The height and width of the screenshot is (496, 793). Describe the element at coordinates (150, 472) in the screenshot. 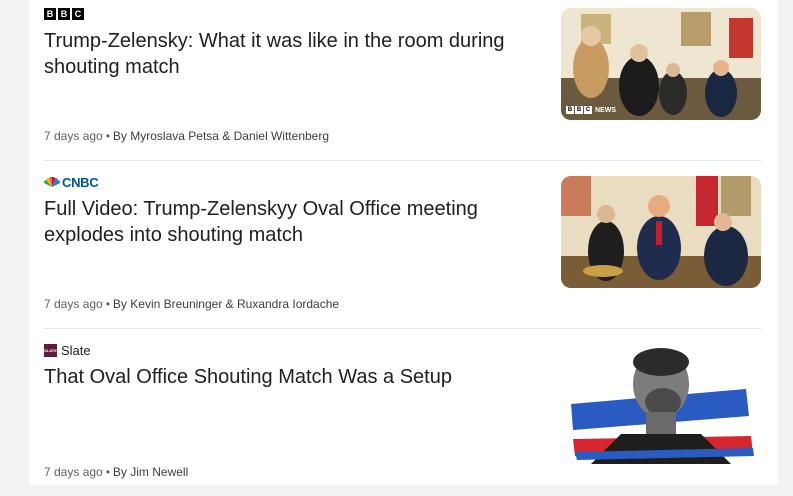

I see `article-byline: By Jim Newell` at that location.